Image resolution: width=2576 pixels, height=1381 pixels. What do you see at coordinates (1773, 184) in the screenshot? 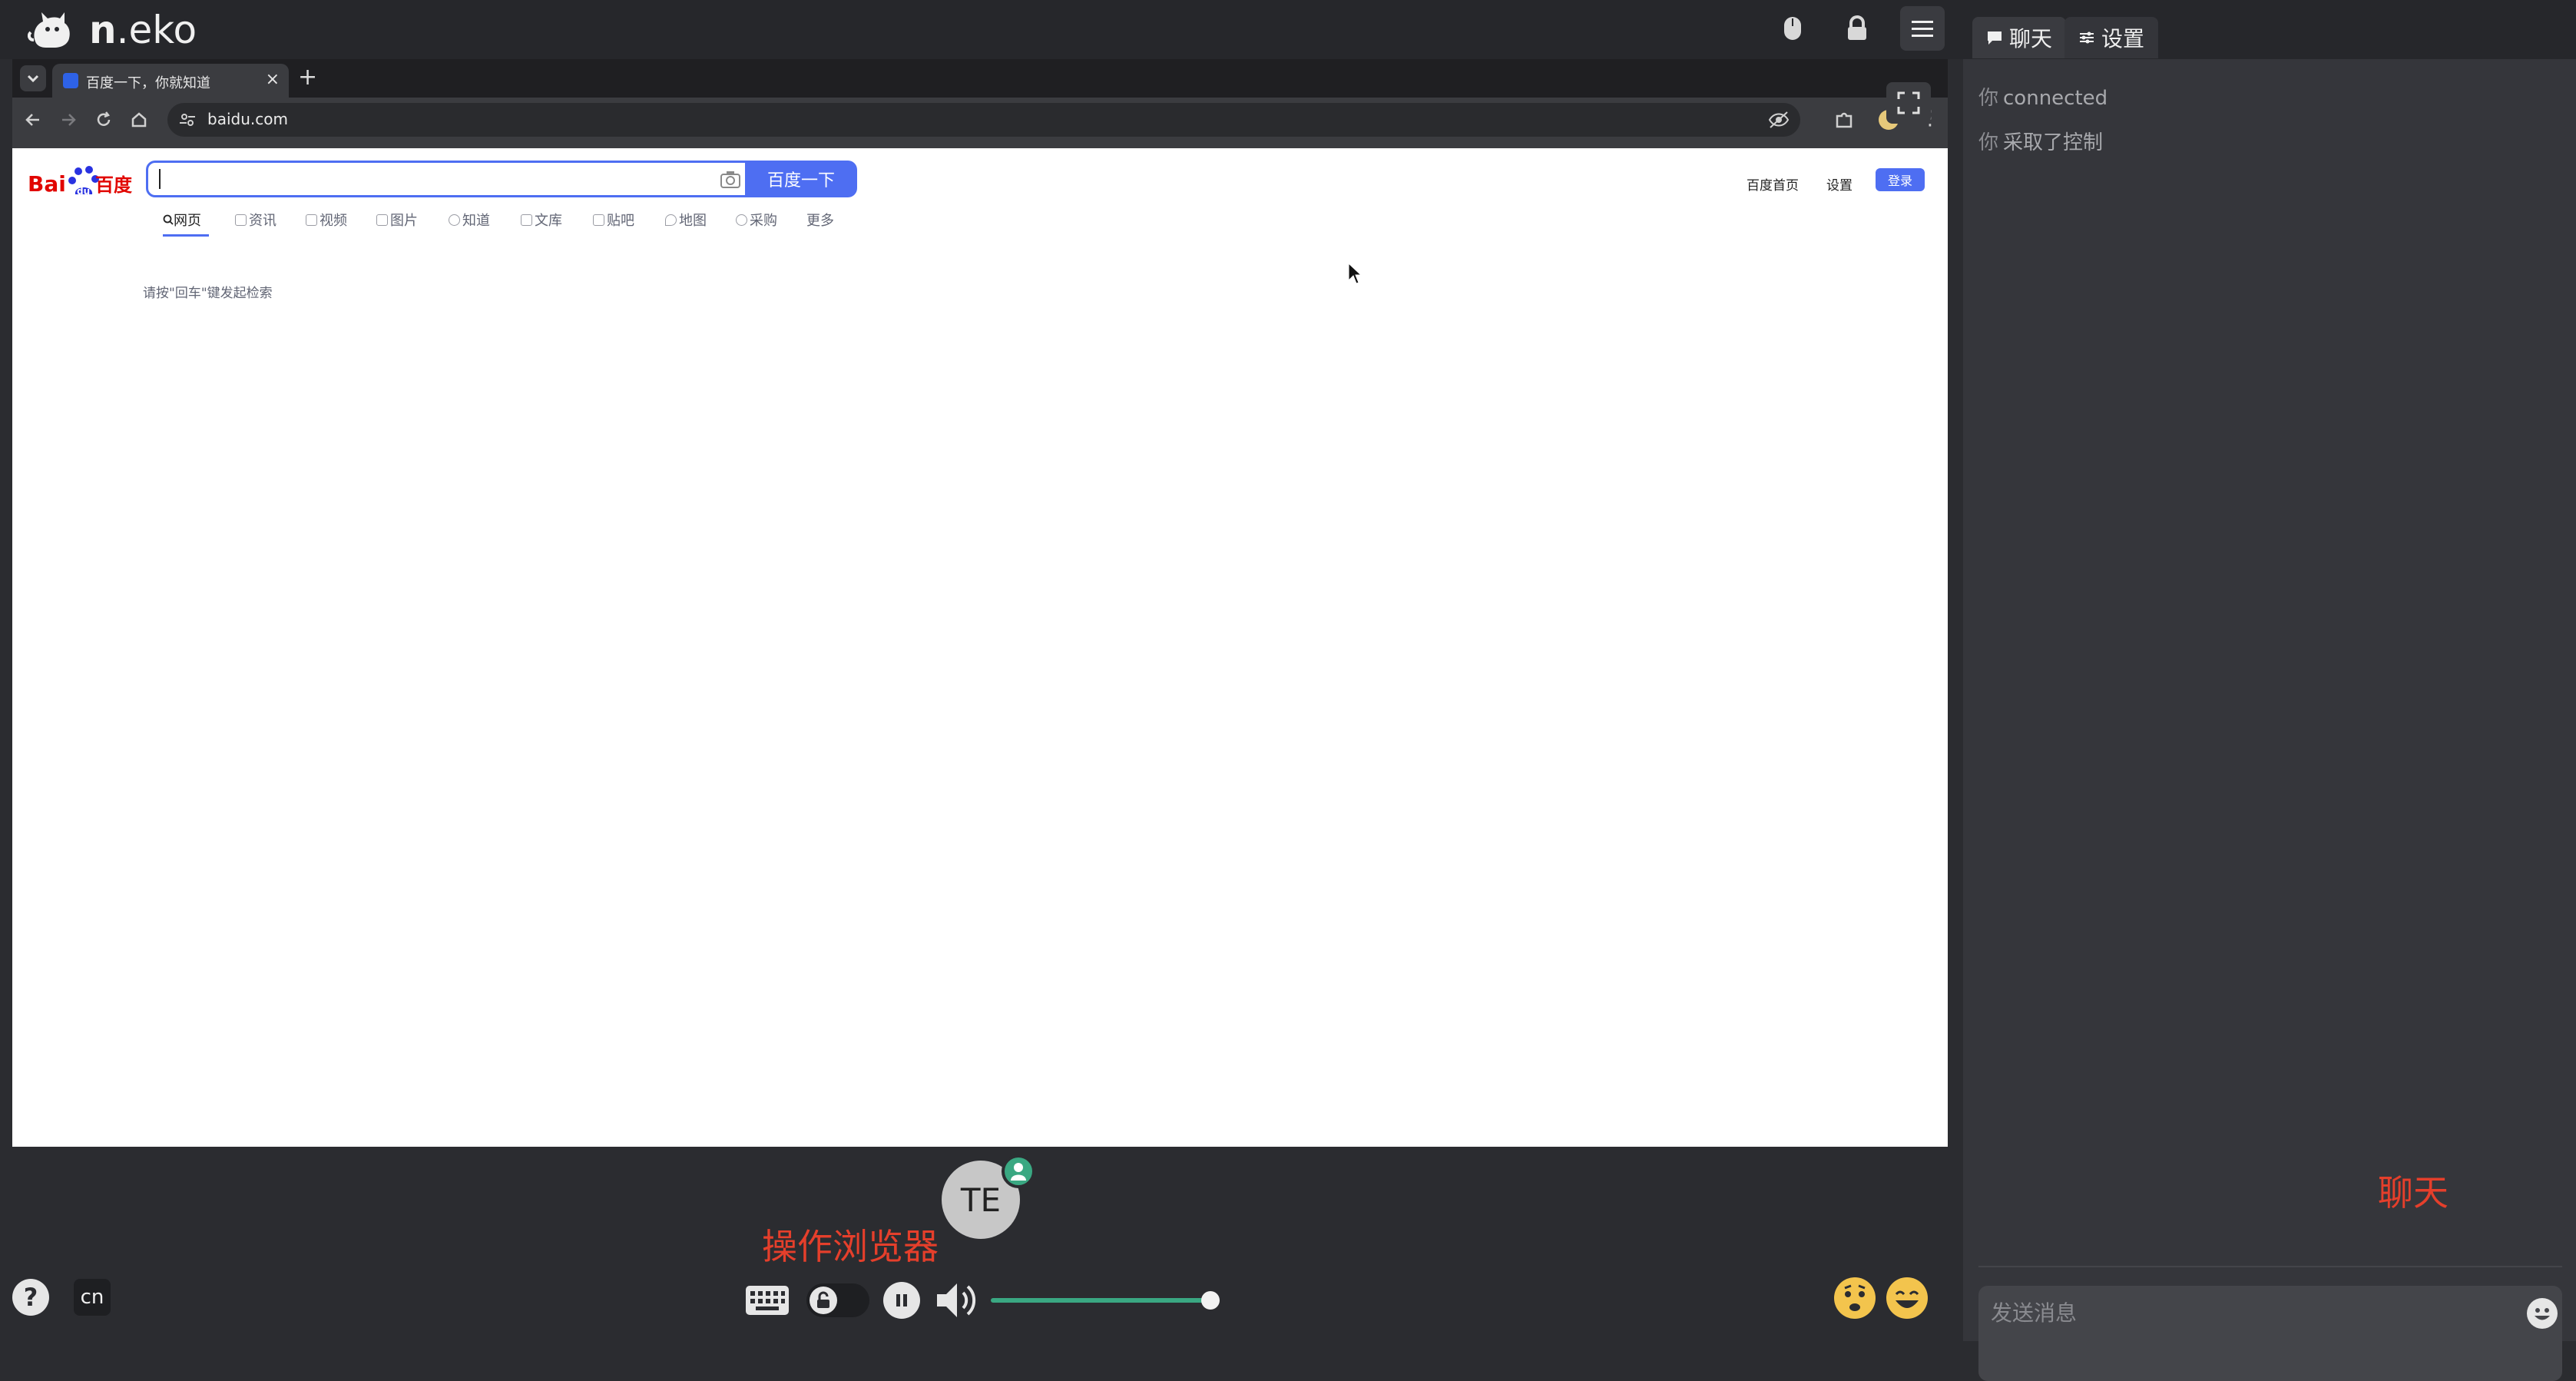
I see `baidu-home-link: 百度首页` at bounding box center [1773, 184].